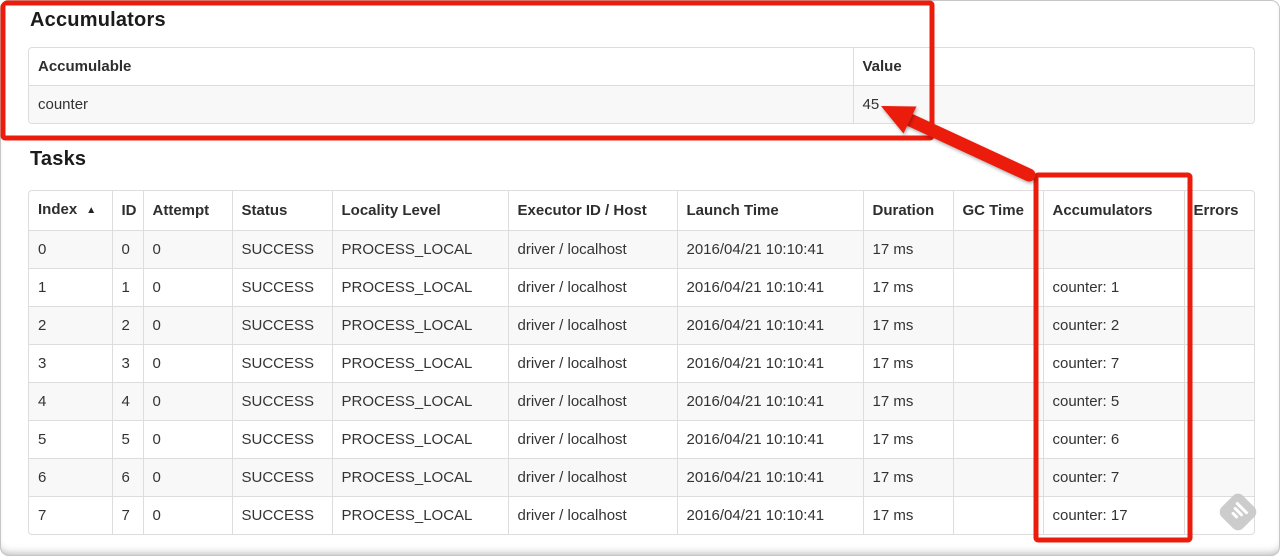  Describe the element at coordinates (769, 211) in the screenshot. I see `column-header-launch-time: Launch Time` at that location.